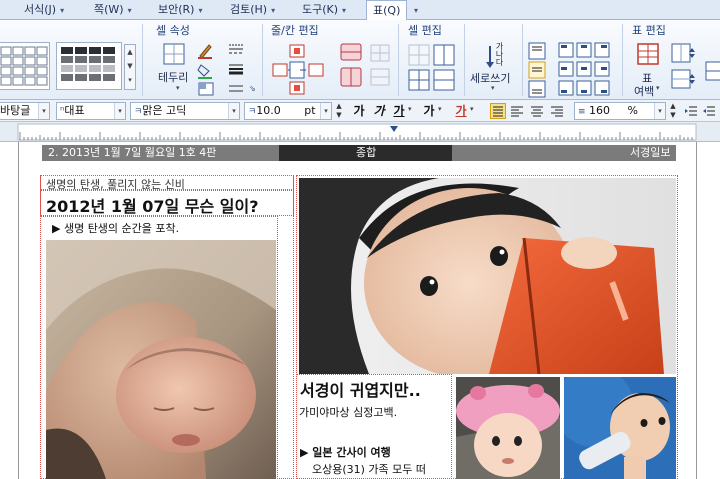 Image resolution: width=720 pixels, height=479 pixels. What do you see at coordinates (348, 412) in the screenshot?
I see `right-byline: 가미야마상 심정고백.` at bounding box center [348, 412].